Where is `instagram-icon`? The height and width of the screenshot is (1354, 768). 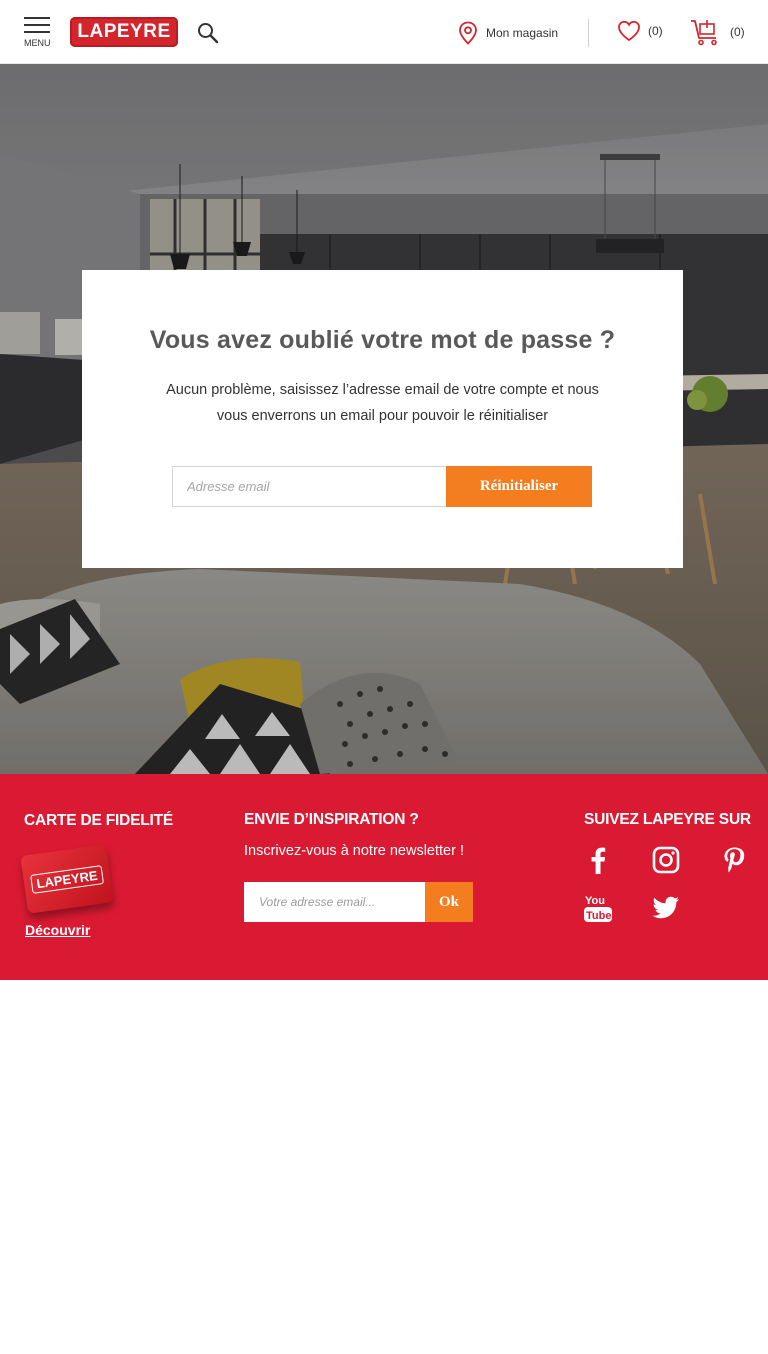 instagram-icon is located at coordinates (666, 860).